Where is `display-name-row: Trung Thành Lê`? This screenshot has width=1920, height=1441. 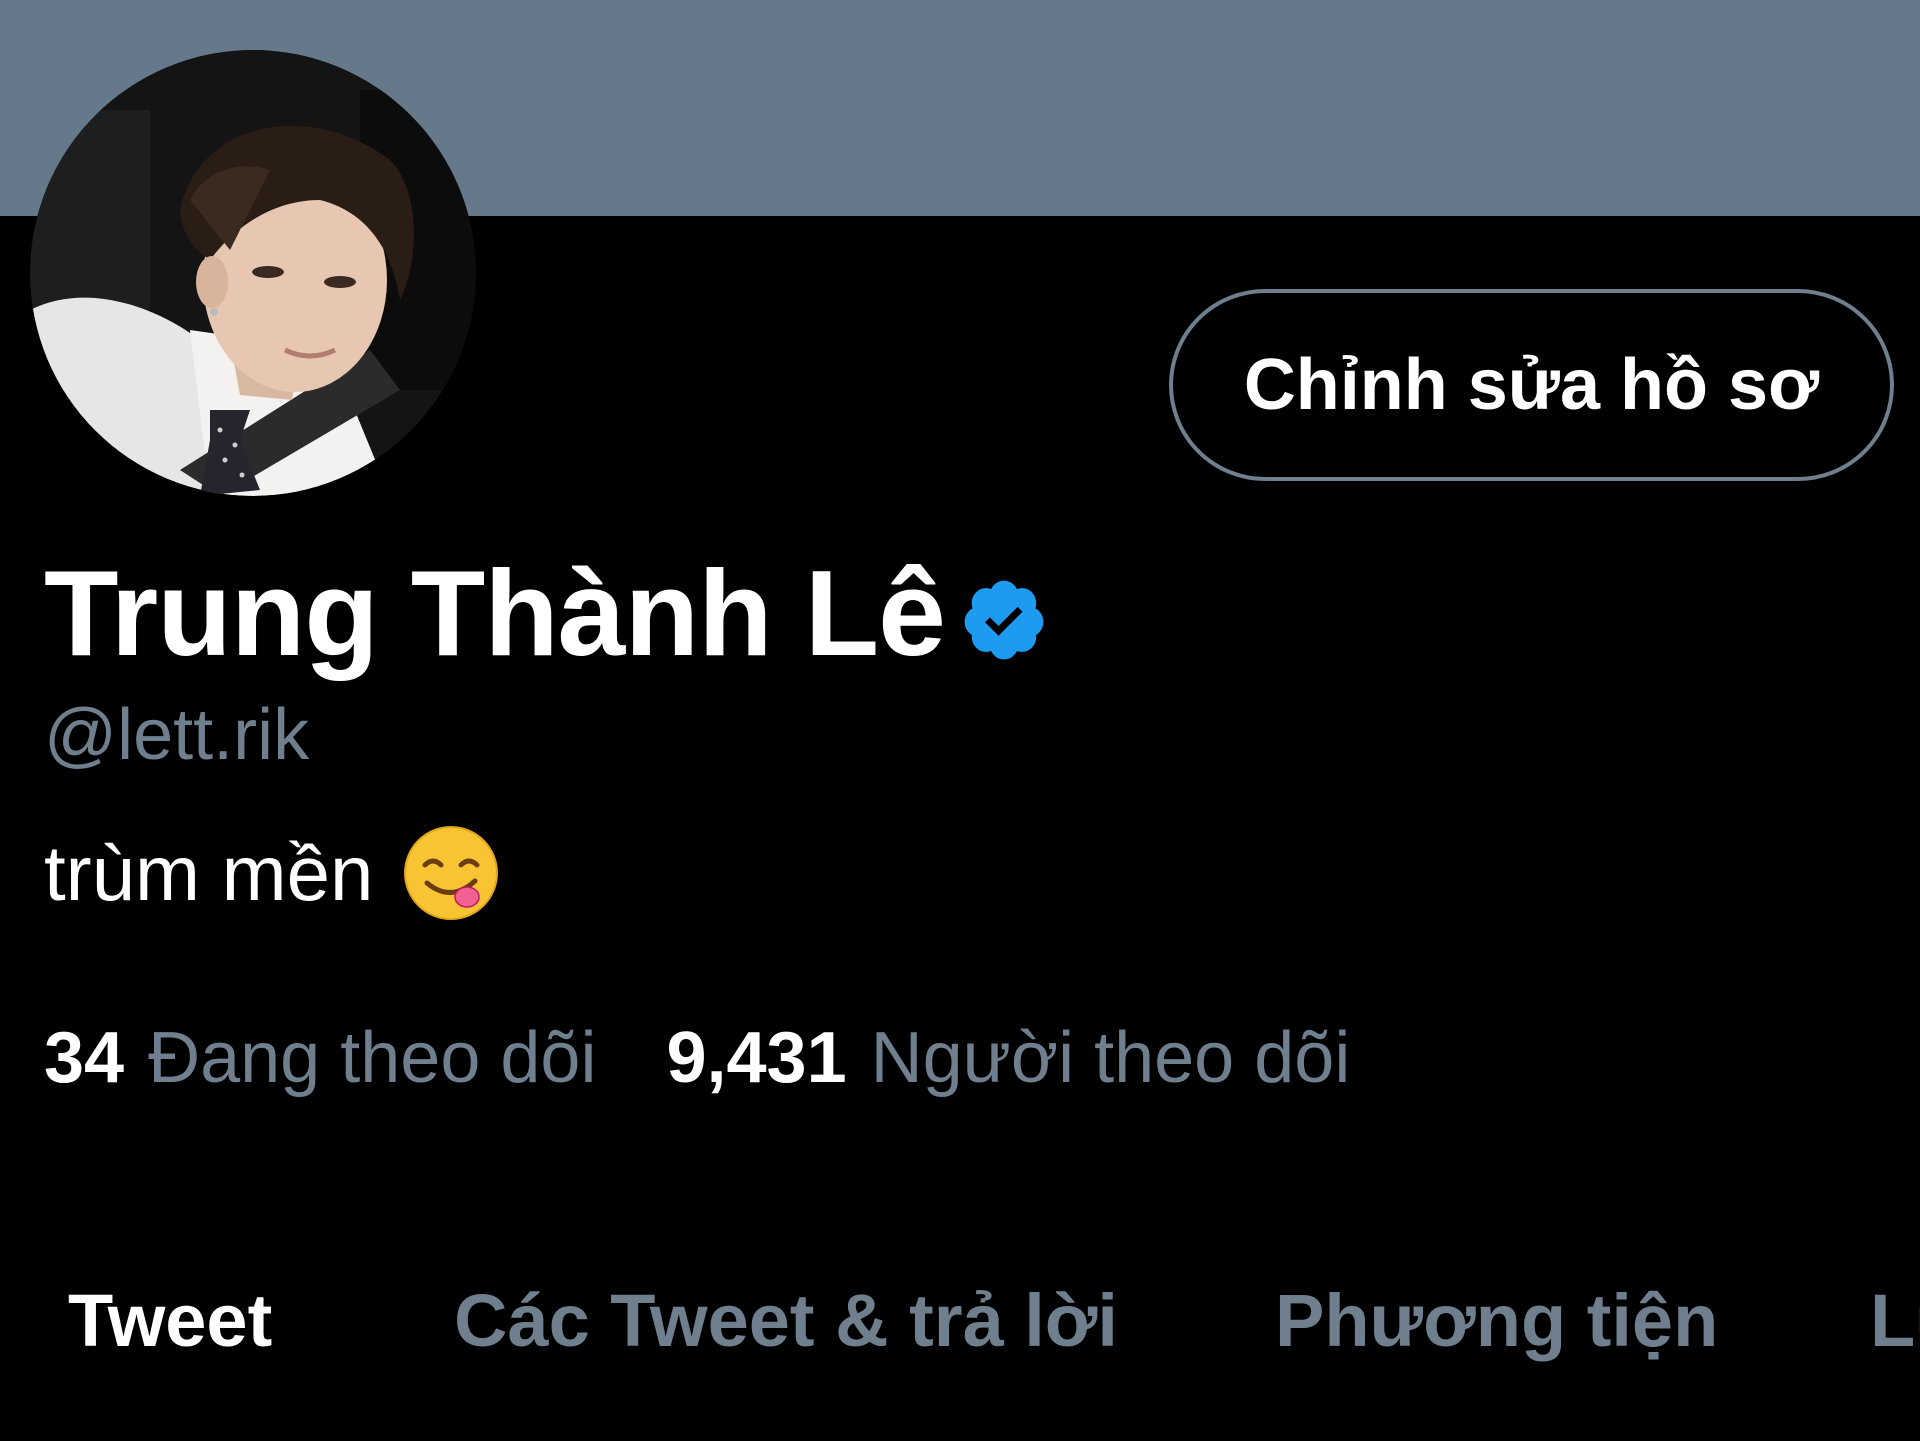 display-name-row: Trung Thành Lê is located at coordinates (546, 613).